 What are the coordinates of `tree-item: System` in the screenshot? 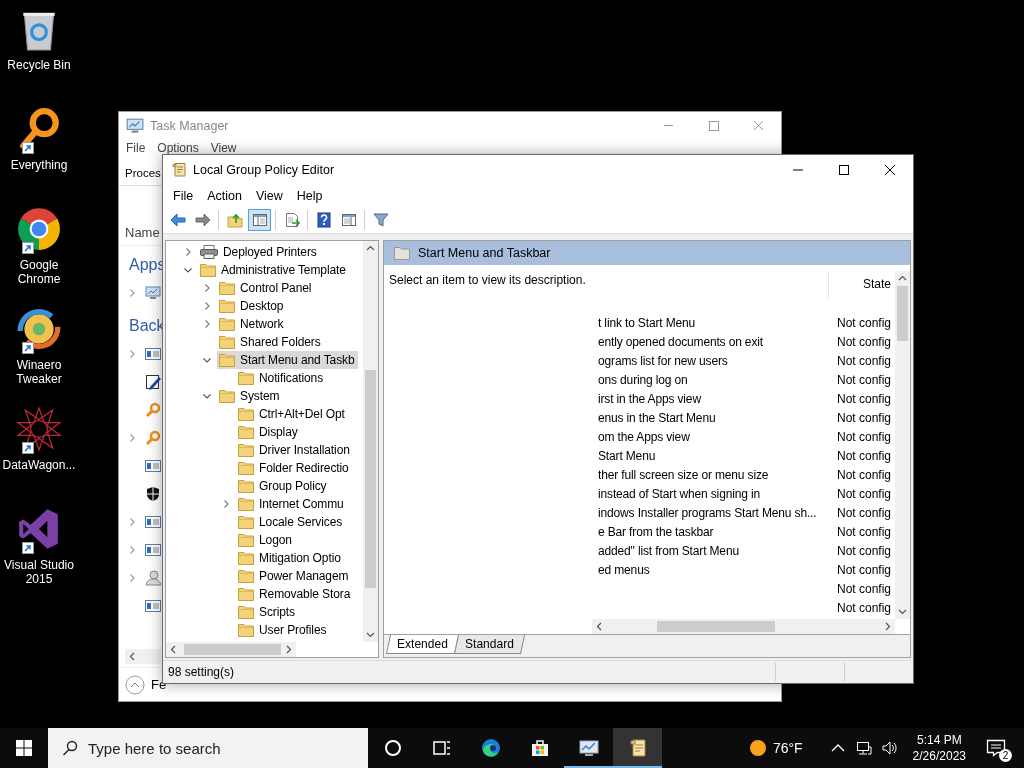 It's located at (250, 396).